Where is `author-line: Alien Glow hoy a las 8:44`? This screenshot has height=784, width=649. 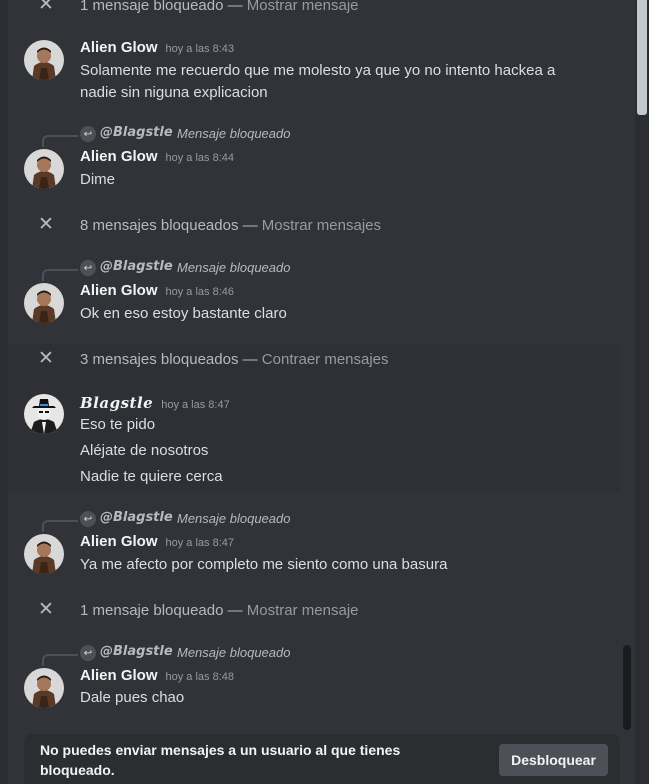
author-line: Alien Glow hoy a las 8:44 is located at coordinates (157, 158).